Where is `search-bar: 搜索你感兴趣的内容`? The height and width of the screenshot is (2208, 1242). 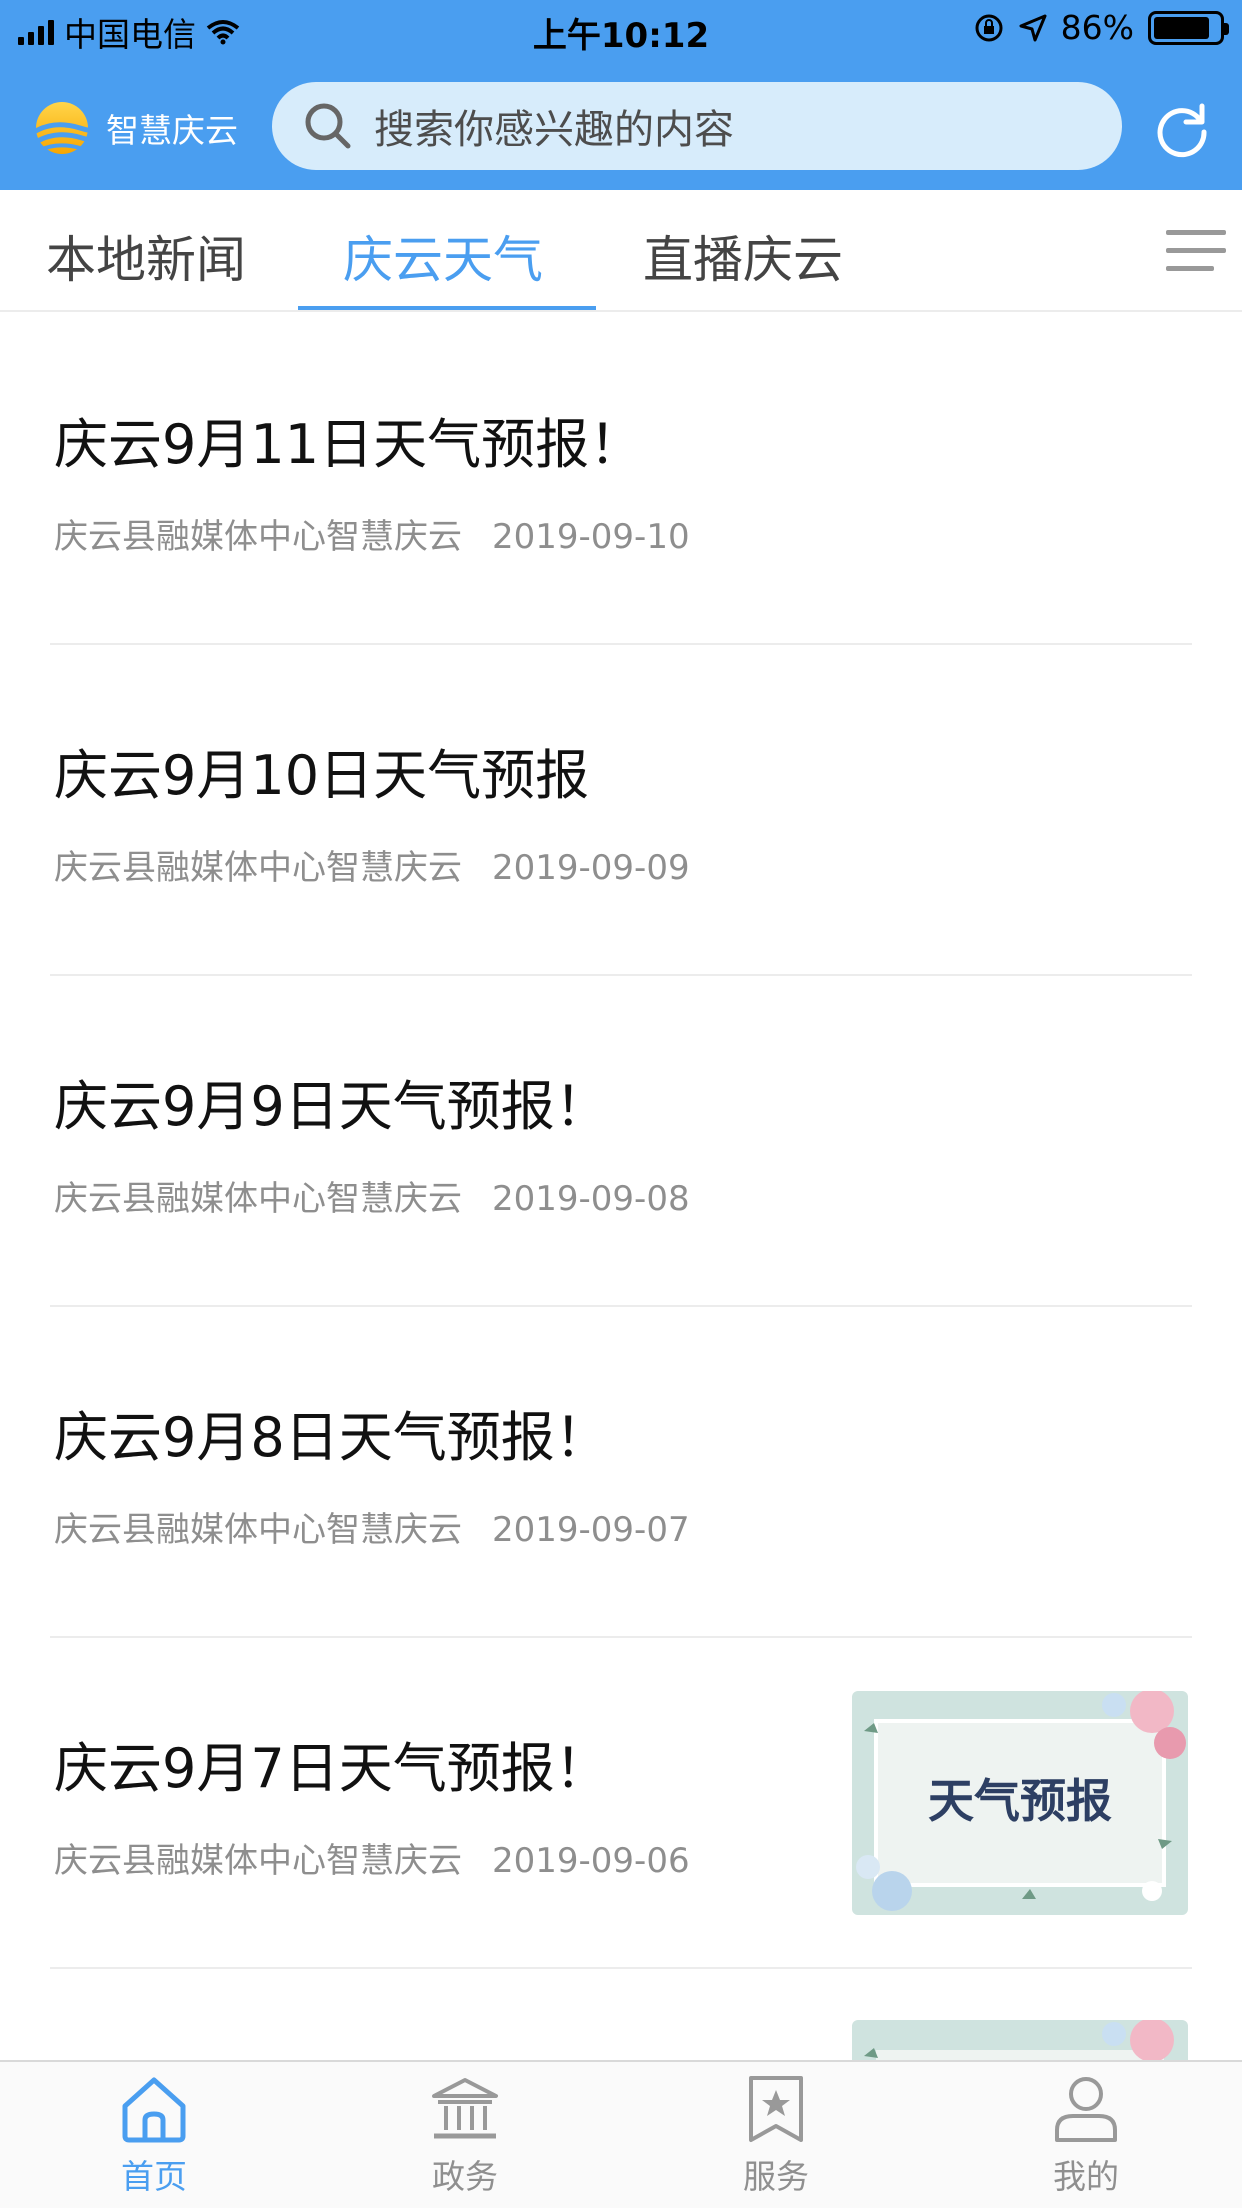
search-bar: 搜索你感兴趣的内容 is located at coordinates (697, 126).